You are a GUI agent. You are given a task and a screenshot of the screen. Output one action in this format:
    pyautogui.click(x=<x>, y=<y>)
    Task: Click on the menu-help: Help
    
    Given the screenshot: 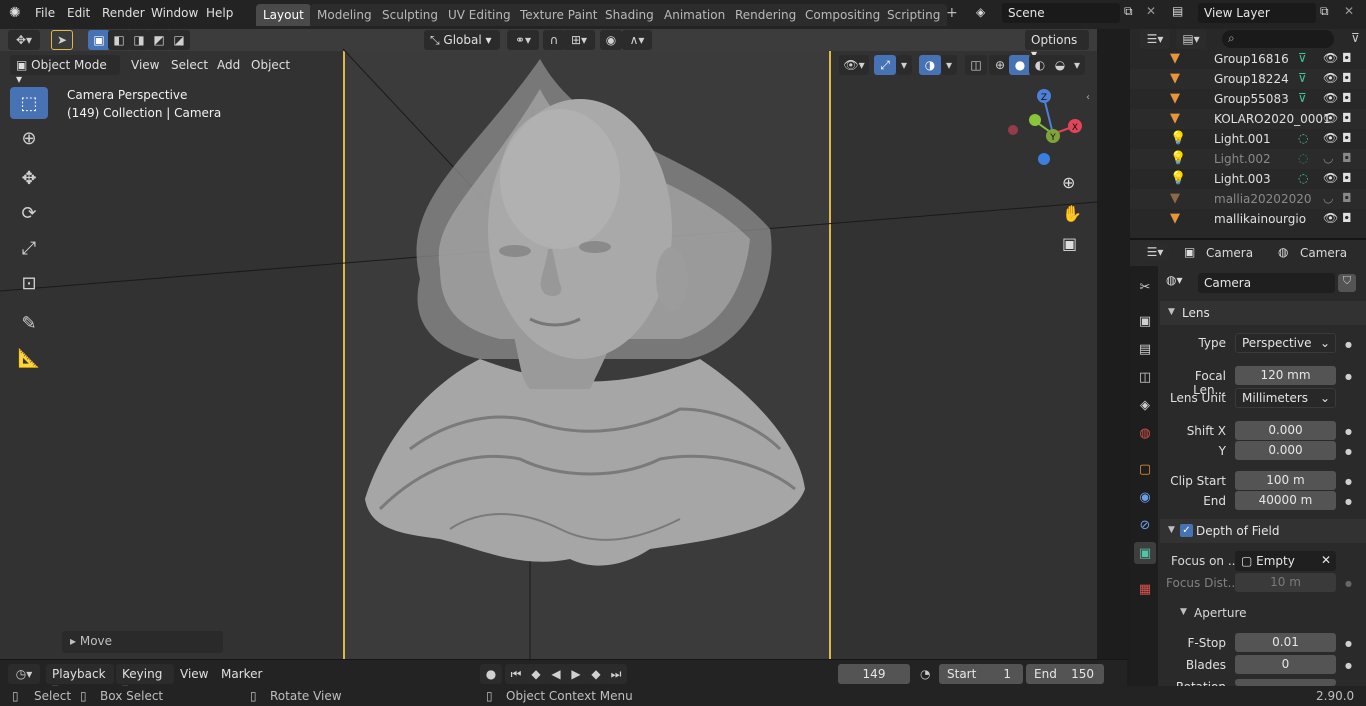 What is the action you would take?
    pyautogui.click(x=219, y=13)
    